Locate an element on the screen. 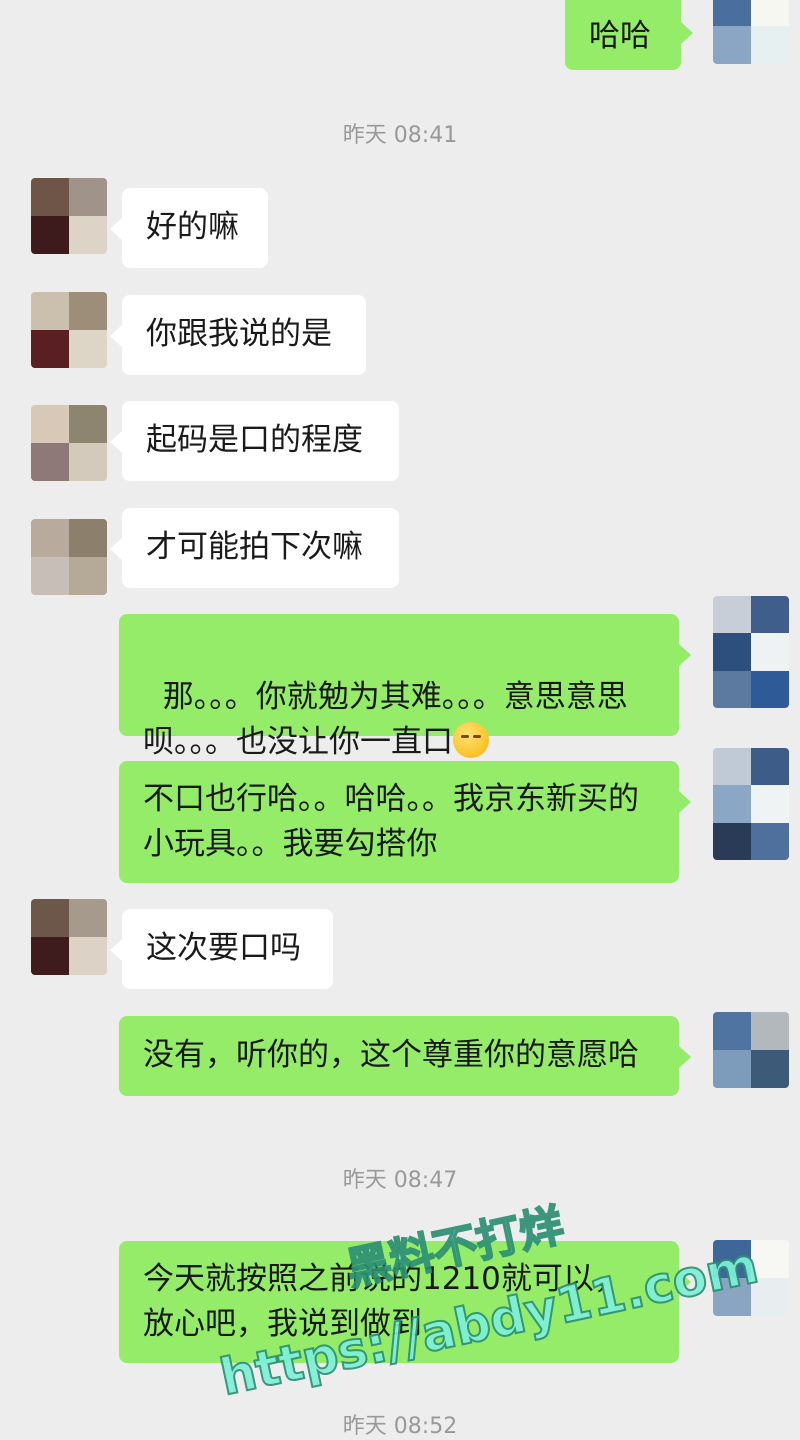  message-bubble-incoming: 这次要口吗 is located at coordinates (221, 949).